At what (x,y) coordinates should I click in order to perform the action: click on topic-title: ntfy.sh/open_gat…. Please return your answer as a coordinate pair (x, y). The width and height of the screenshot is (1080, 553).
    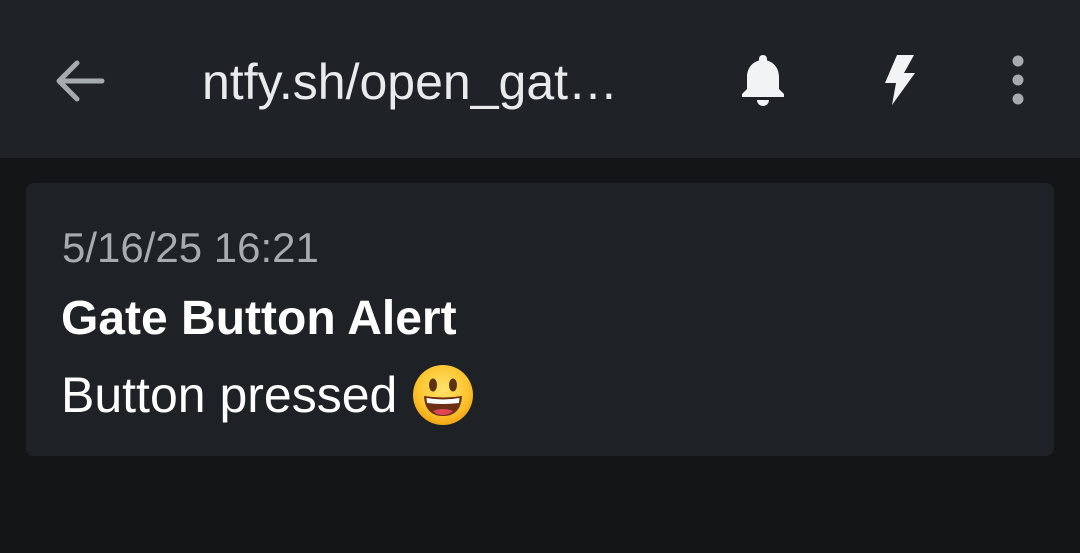
    Looking at the image, I should click on (410, 82).